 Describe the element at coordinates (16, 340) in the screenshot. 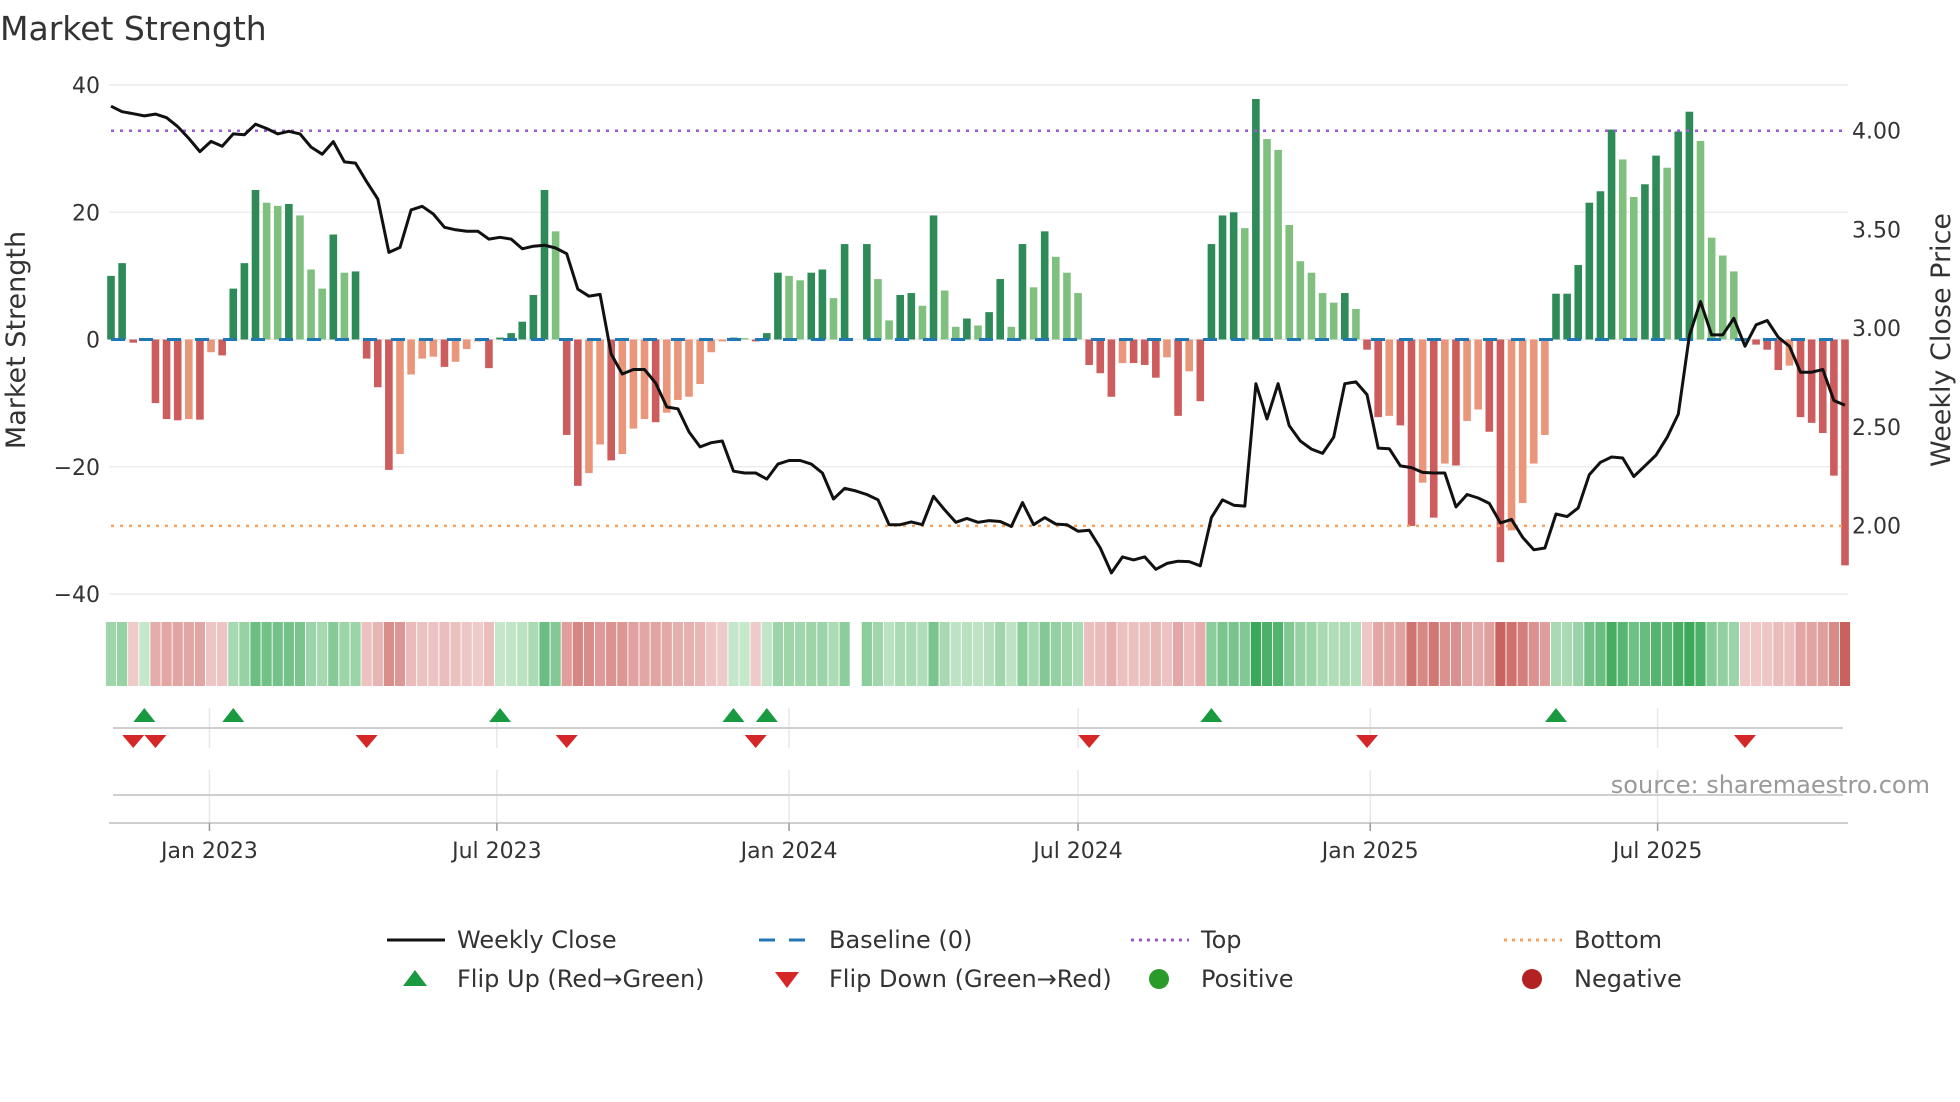

I see `y-axis-label: Market Strength` at that location.